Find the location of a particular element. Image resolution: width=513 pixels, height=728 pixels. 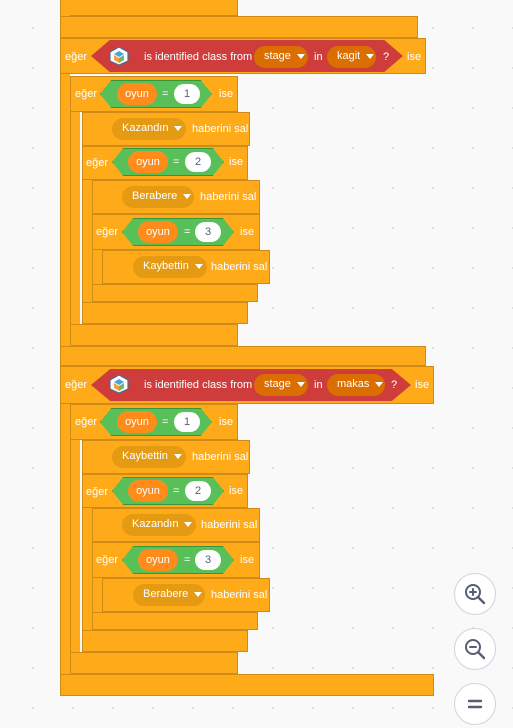

zoom-out-icon is located at coordinates (475, 649).